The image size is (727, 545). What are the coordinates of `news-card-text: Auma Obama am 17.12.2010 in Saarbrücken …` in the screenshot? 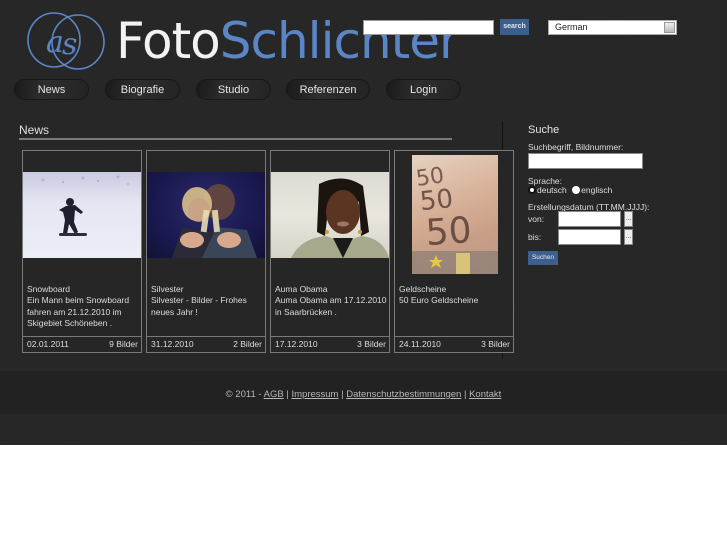 It's located at (331, 306).